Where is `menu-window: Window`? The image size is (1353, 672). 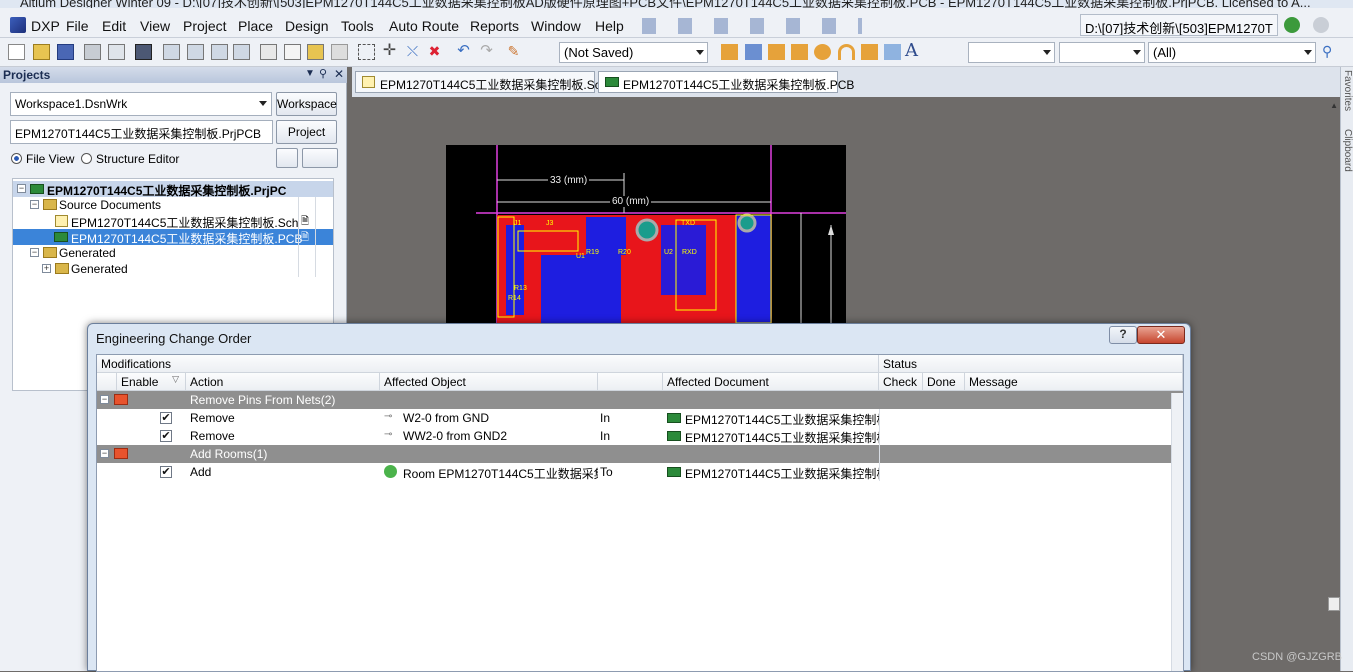
menu-window: Window is located at coordinates (556, 26).